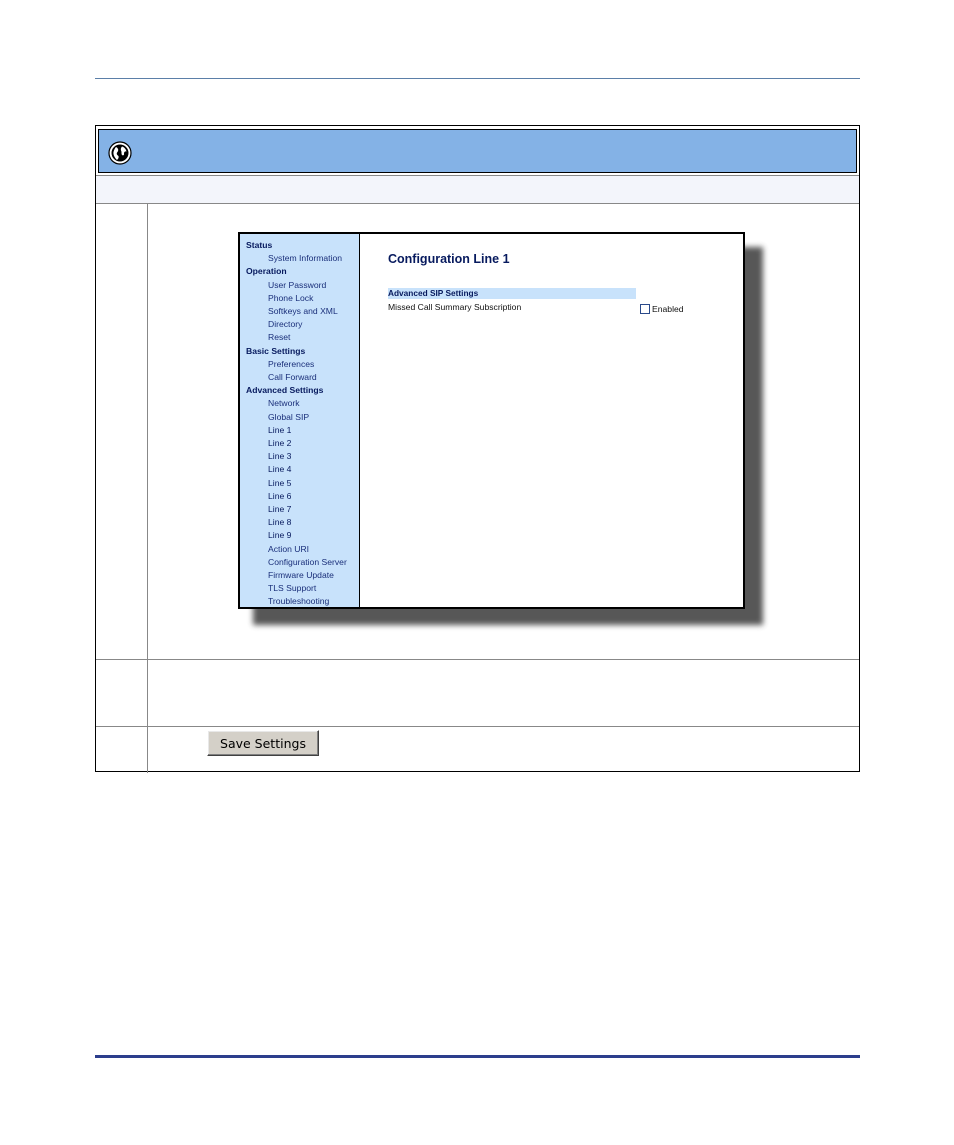 Image resolution: width=954 pixels, height=1145 pixels. What do you see at coordinates (299, 311) in the screenshot?
I see `nav-item-softkeys-xml: Softkeys and XML` at bounding box center [299, 311].